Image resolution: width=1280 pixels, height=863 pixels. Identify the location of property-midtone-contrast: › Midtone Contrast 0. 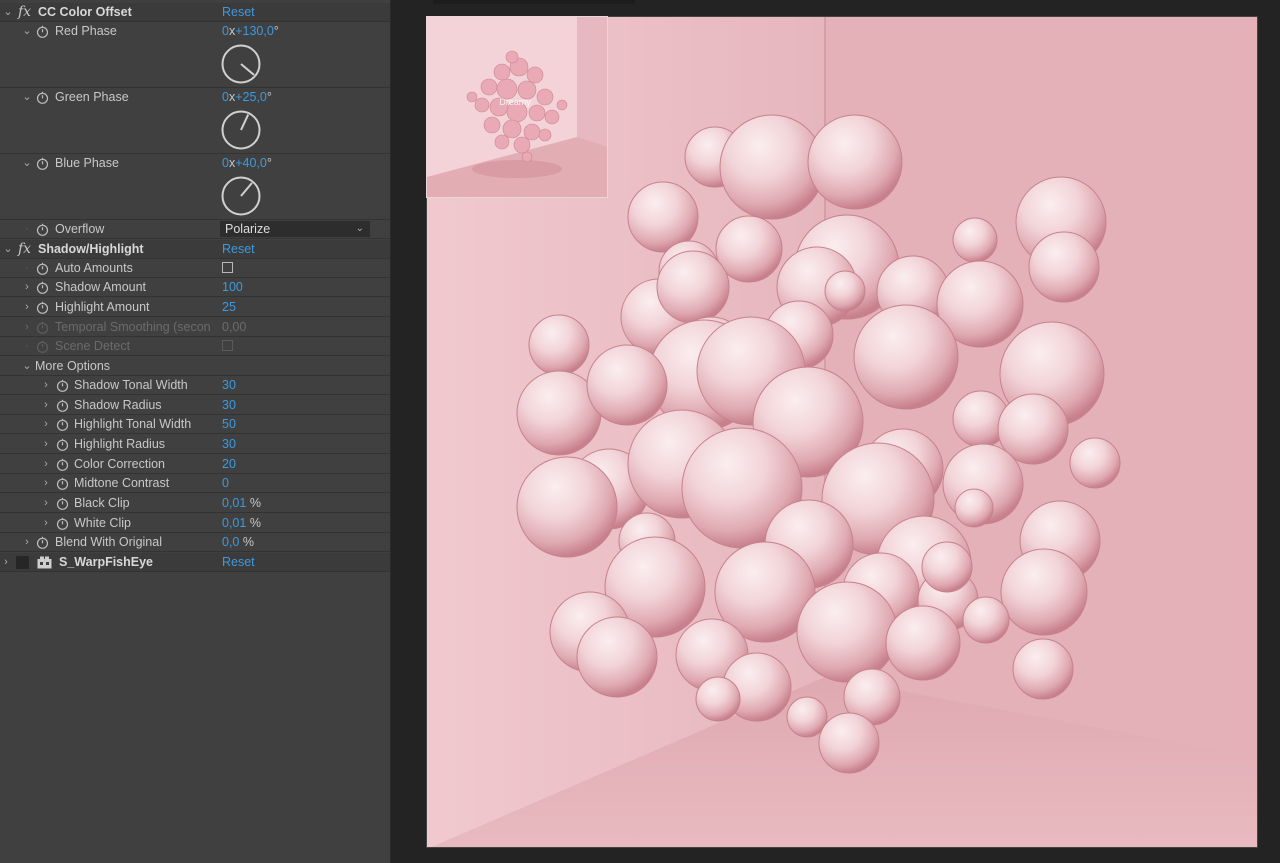
(195, 483).